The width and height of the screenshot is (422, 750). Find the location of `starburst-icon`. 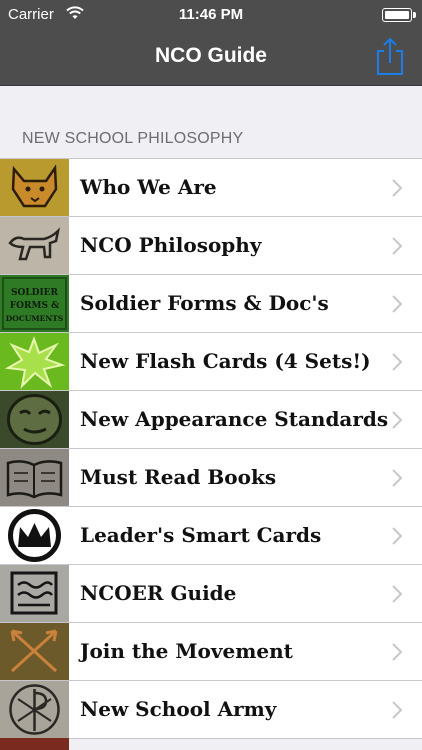

starburst-icon is located at coordinates (34, 361).